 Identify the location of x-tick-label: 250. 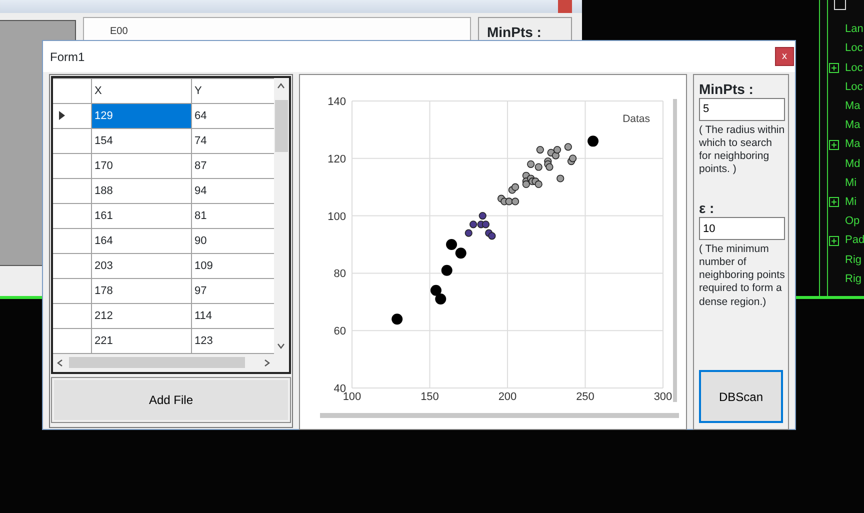
(585, 397).